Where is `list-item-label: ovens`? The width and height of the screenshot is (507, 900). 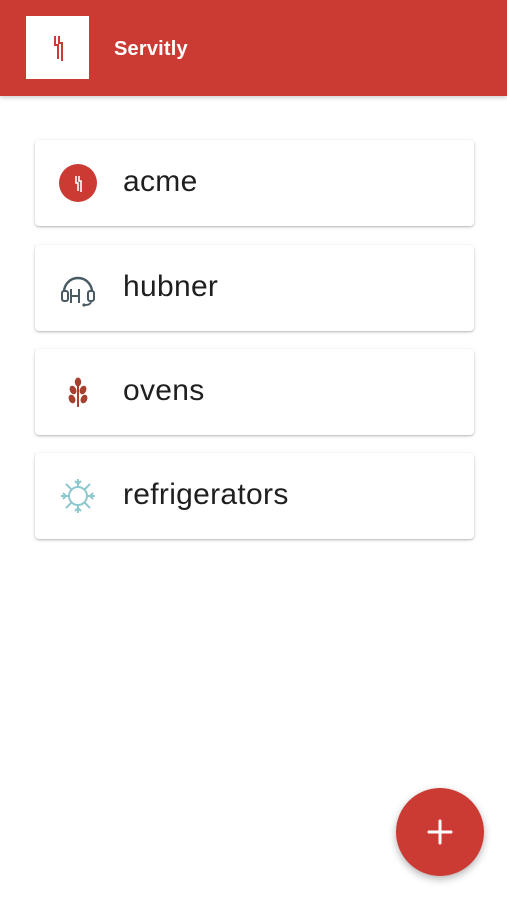 list-item-label: ovens is located at coordinates (164, 390).